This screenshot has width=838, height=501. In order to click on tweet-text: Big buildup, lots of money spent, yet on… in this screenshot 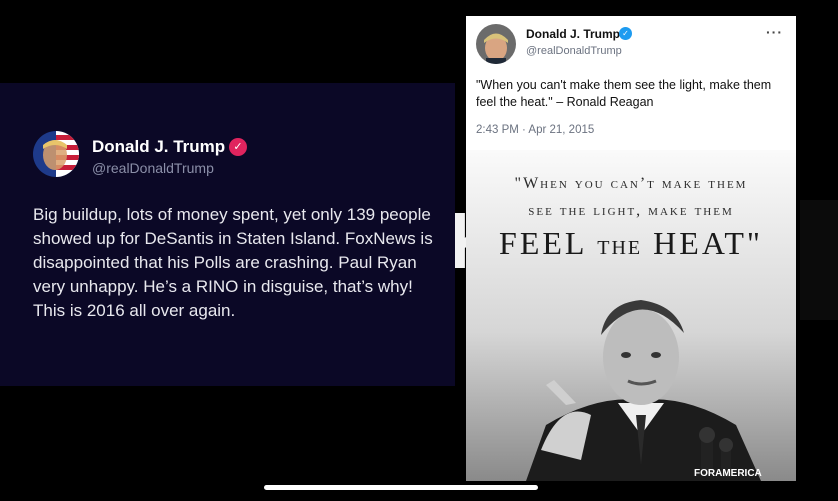, I will do `click(233, 262)`.